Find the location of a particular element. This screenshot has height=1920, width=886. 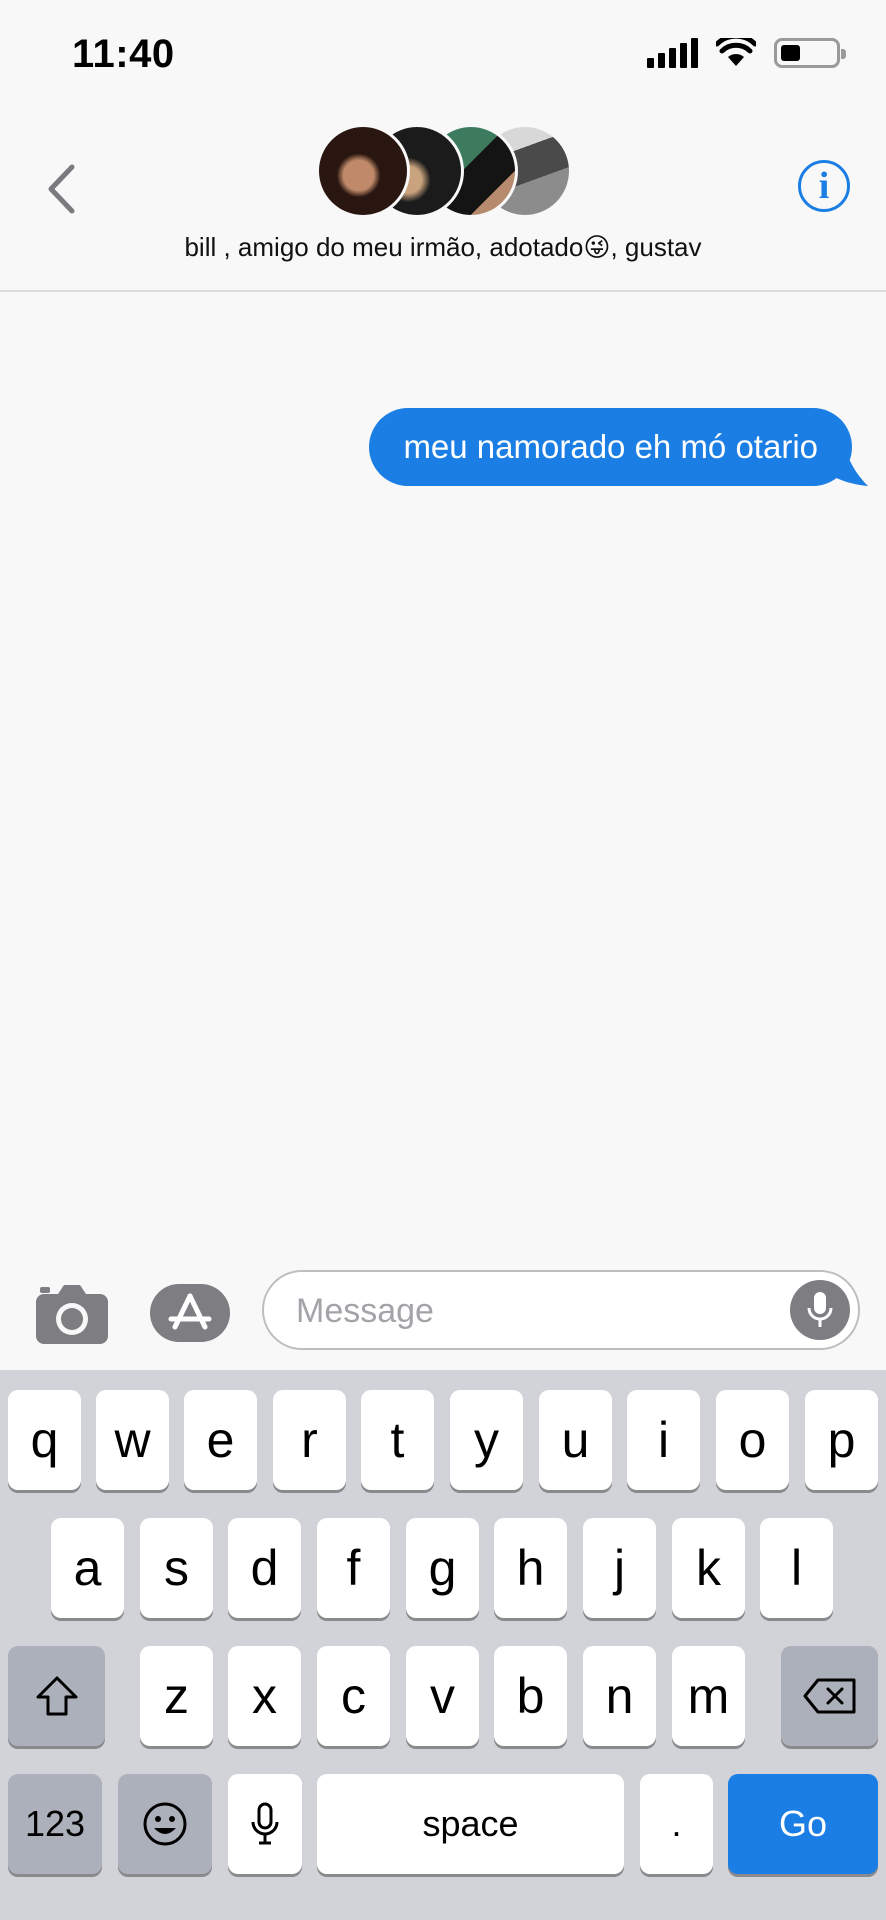

battery-level is located at coordinates (790, 53).